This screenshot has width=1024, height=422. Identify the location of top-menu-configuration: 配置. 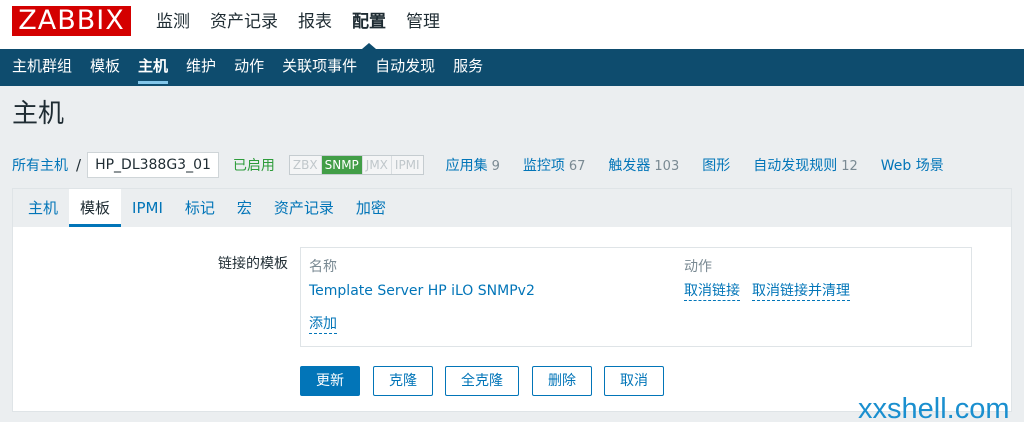
(369, 24).